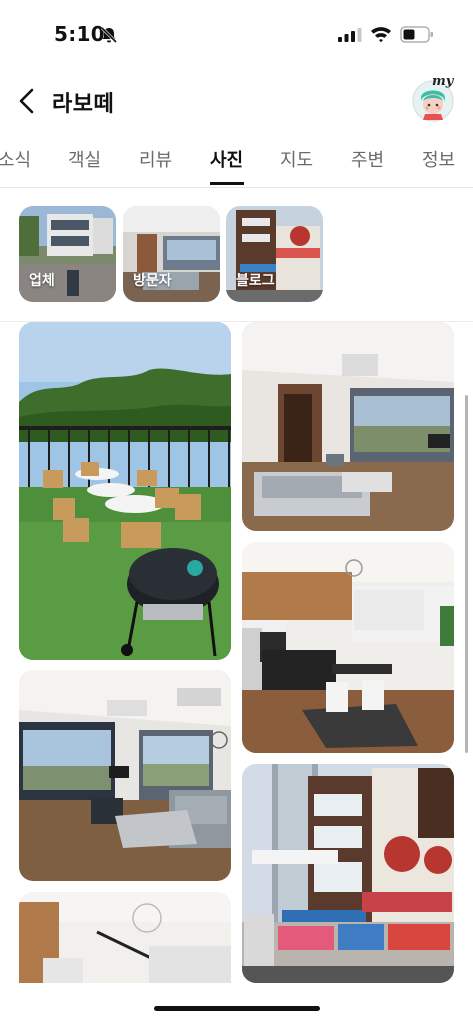 Image resolution: width=473 pixels, height=1024 pixels. Describe the element at coordinates (416, 34) in the screenshot. I see `battery-icon` at that location.